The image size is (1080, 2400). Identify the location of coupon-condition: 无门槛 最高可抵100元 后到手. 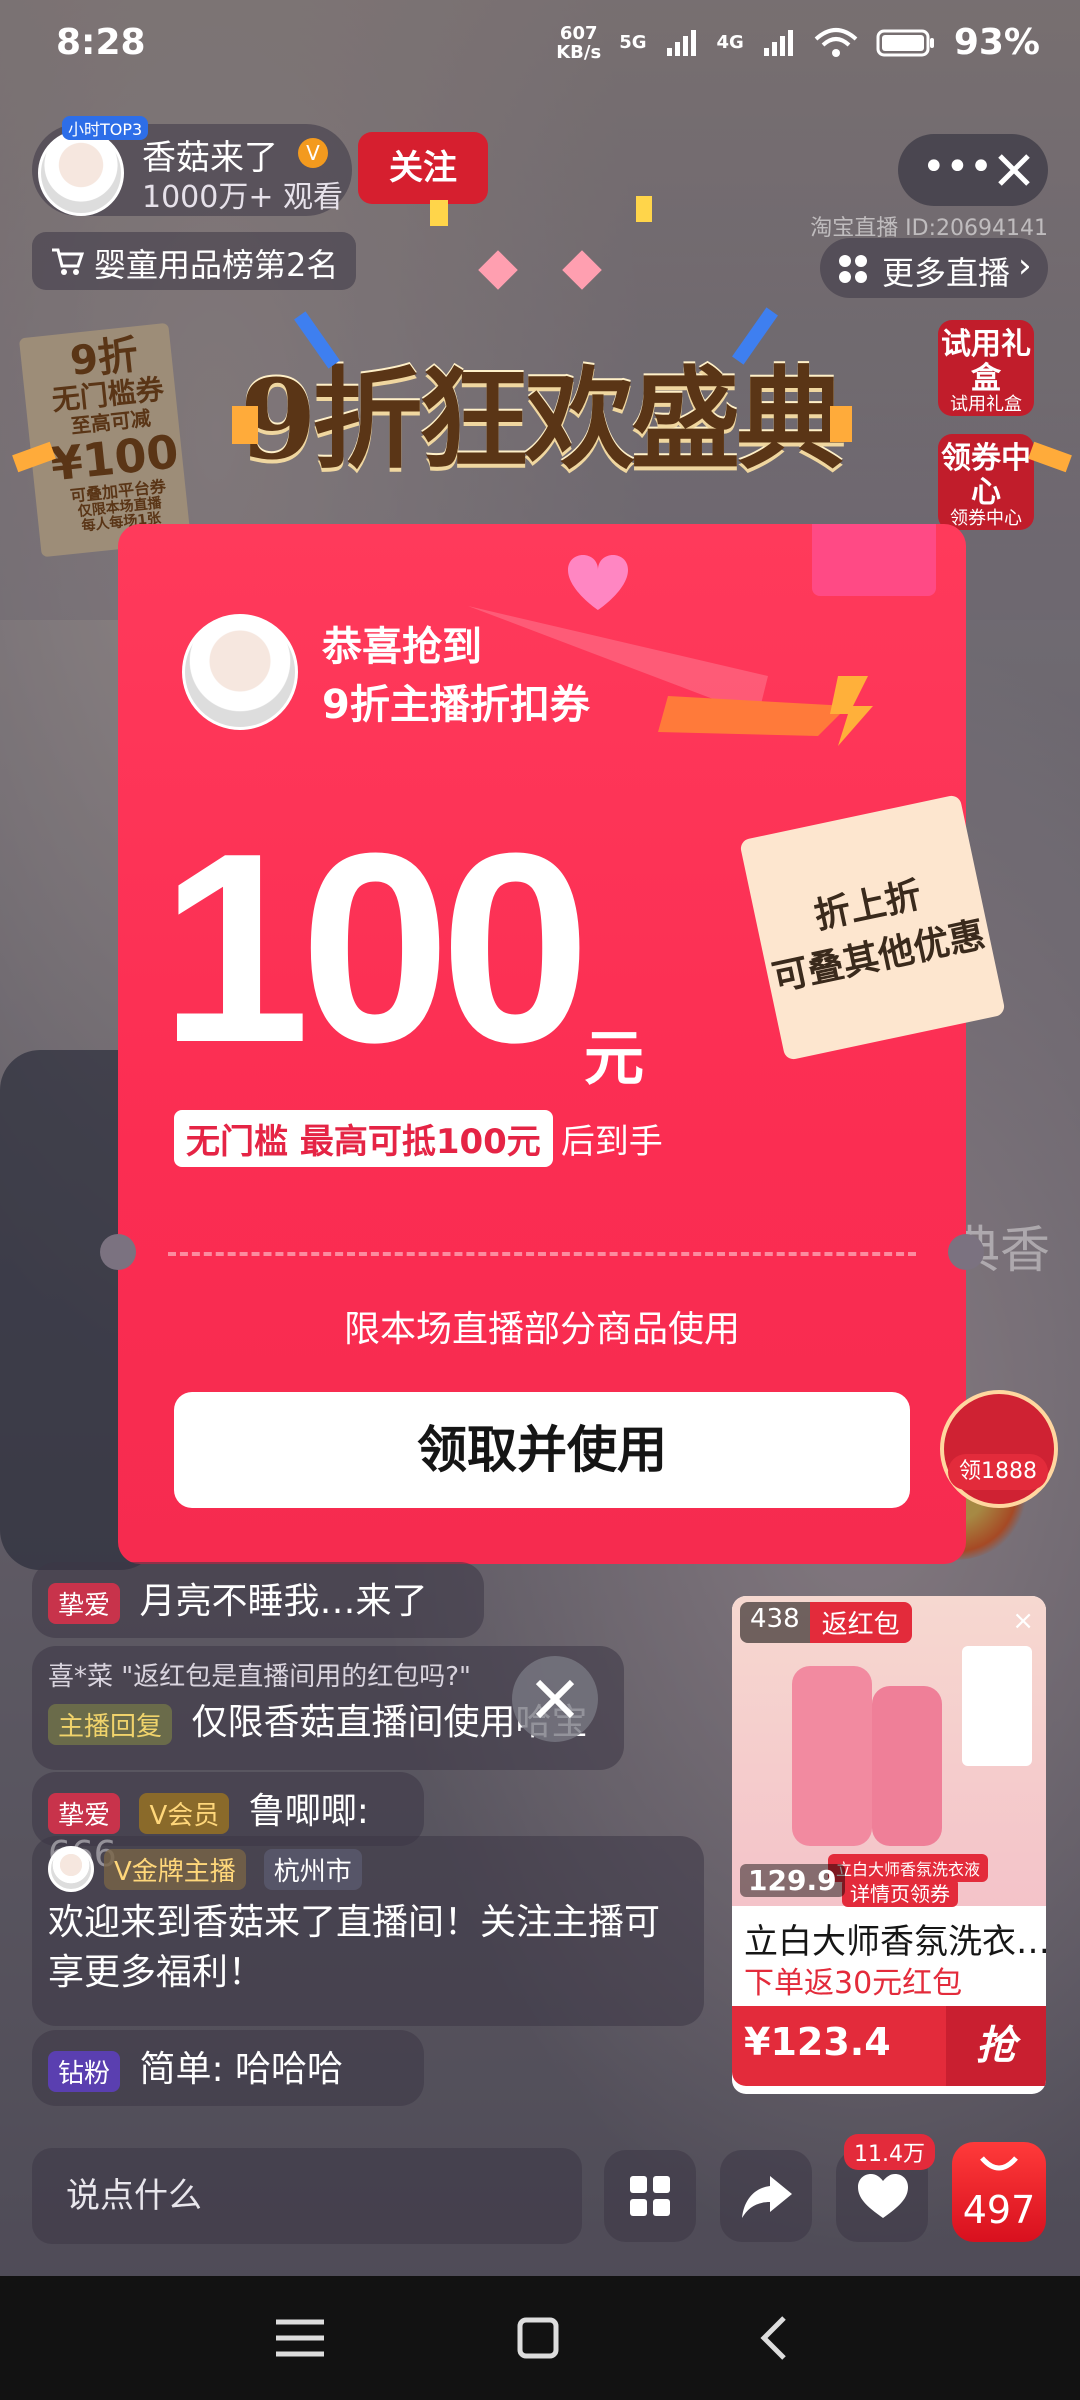
(418, 1138).